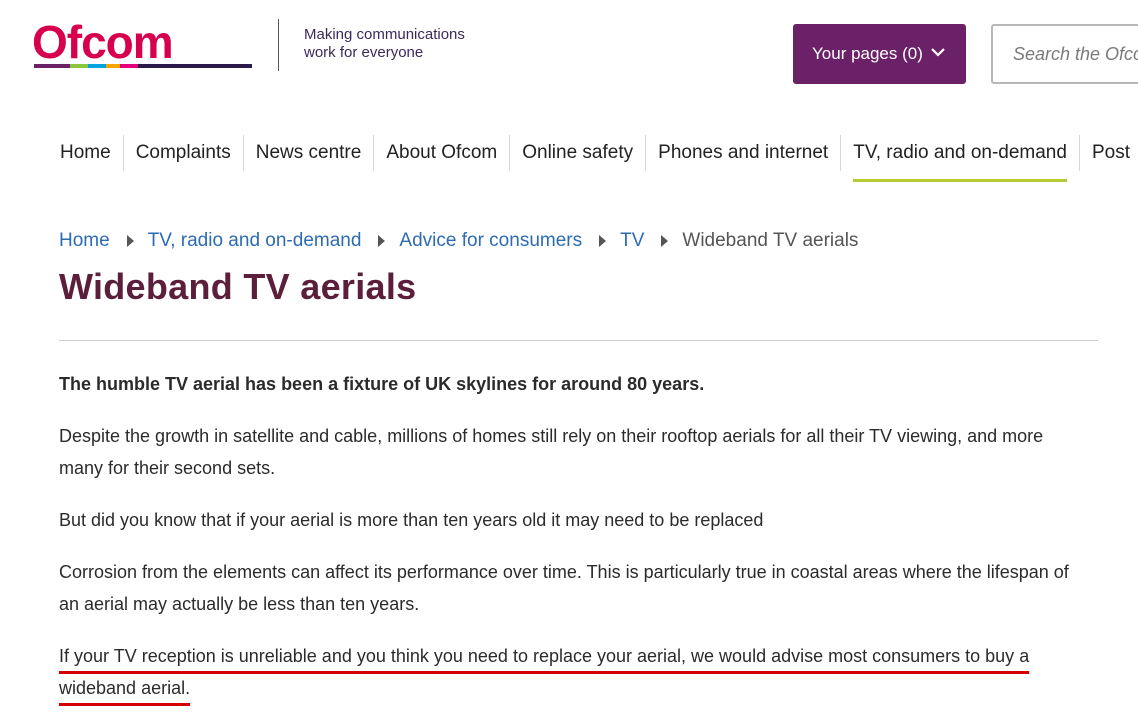 The height and width of the screenshot is (717, 1138). I want to click on nav-item-complaints: Complaints, so click(184, 153).